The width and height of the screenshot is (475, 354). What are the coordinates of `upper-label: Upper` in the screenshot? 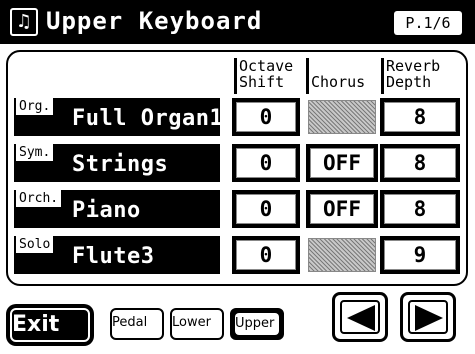 It's located at (257, 324).